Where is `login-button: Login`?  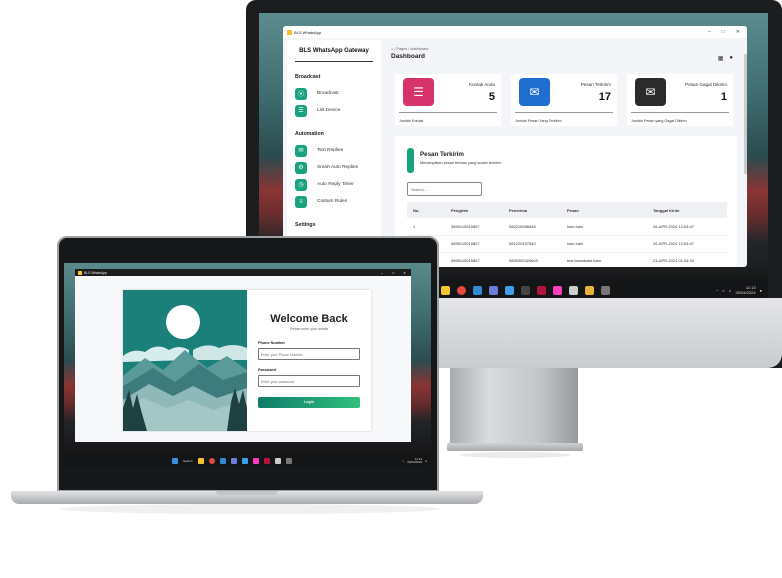
login-button: Login is located at coordinates (309, 402).